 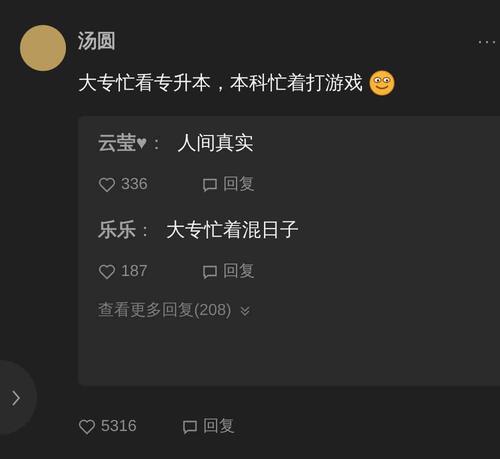 What do you see at coordinates (116, 426) in the screenshot?
I see `like-button: 5316` at bounding box center [116, 426].